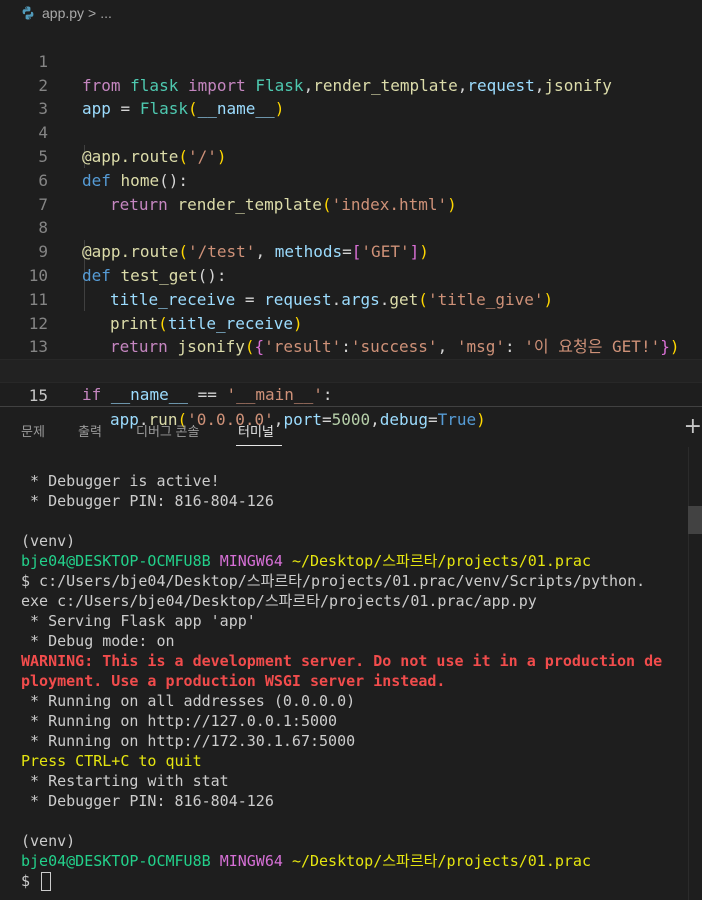 The height and width of the screenshot is (900, 702). I want to click on terminal-line: $, so click(36, 881).